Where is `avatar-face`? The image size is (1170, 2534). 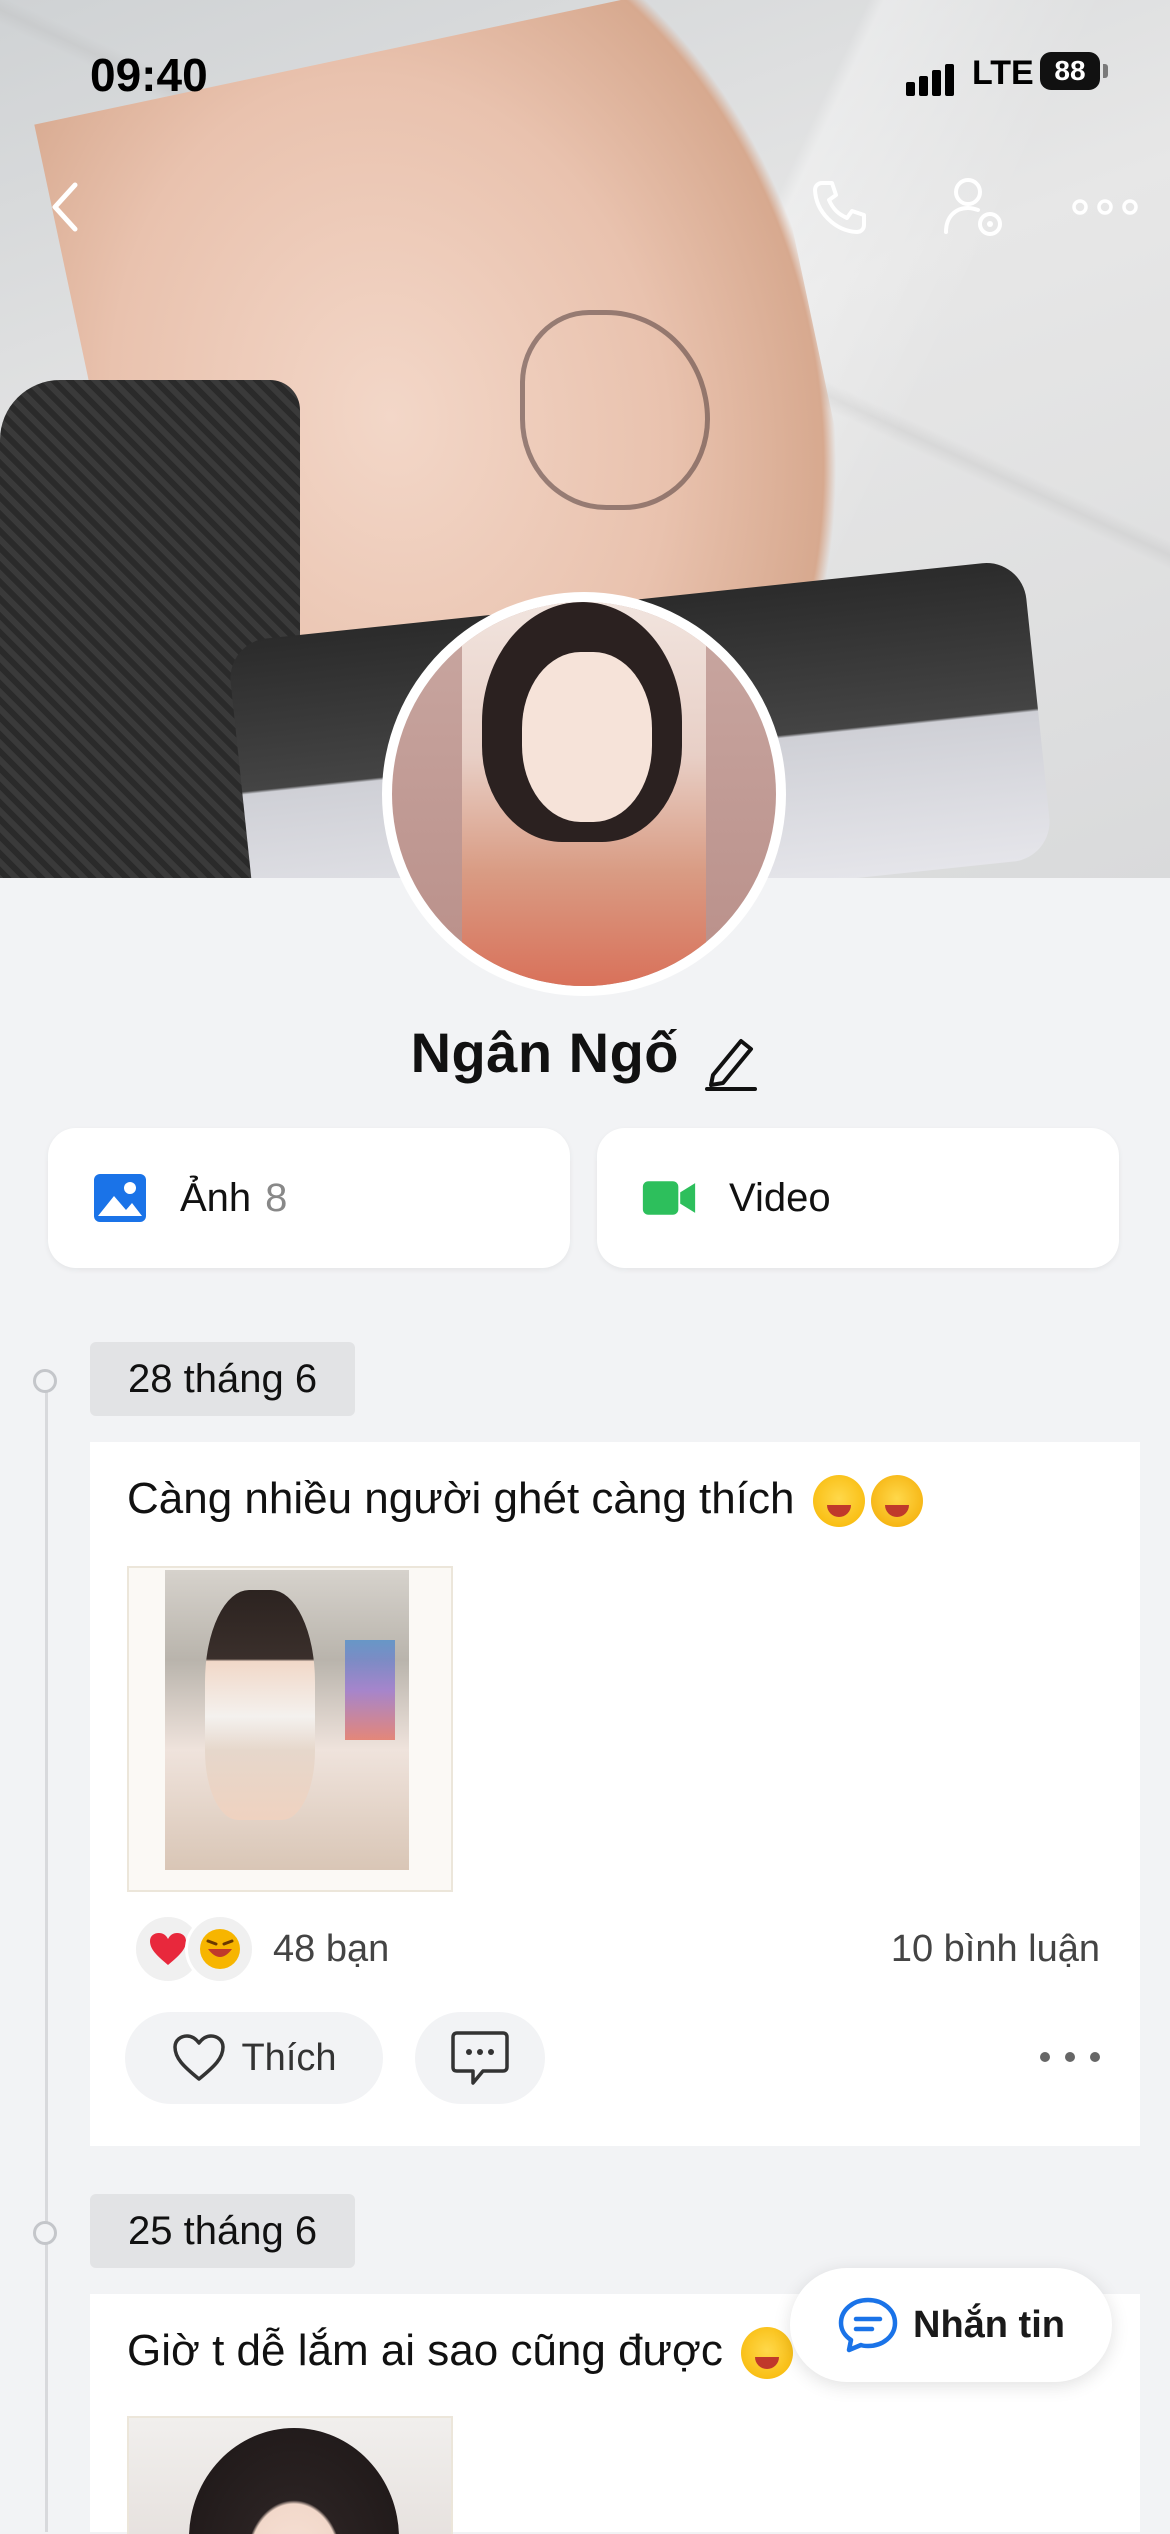 avatar-face is located at coordinates (587, 737).